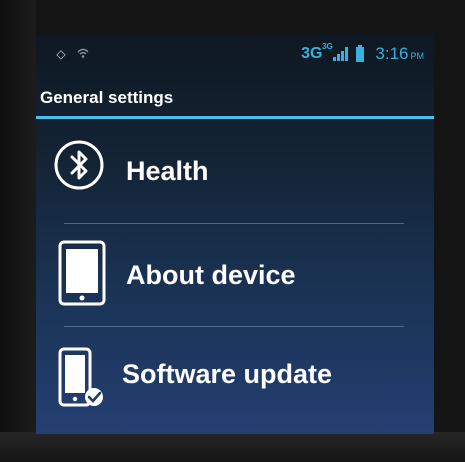  Describe the element at coordinates (235, 117) in the screenshot. I see `title-divider` at that location.